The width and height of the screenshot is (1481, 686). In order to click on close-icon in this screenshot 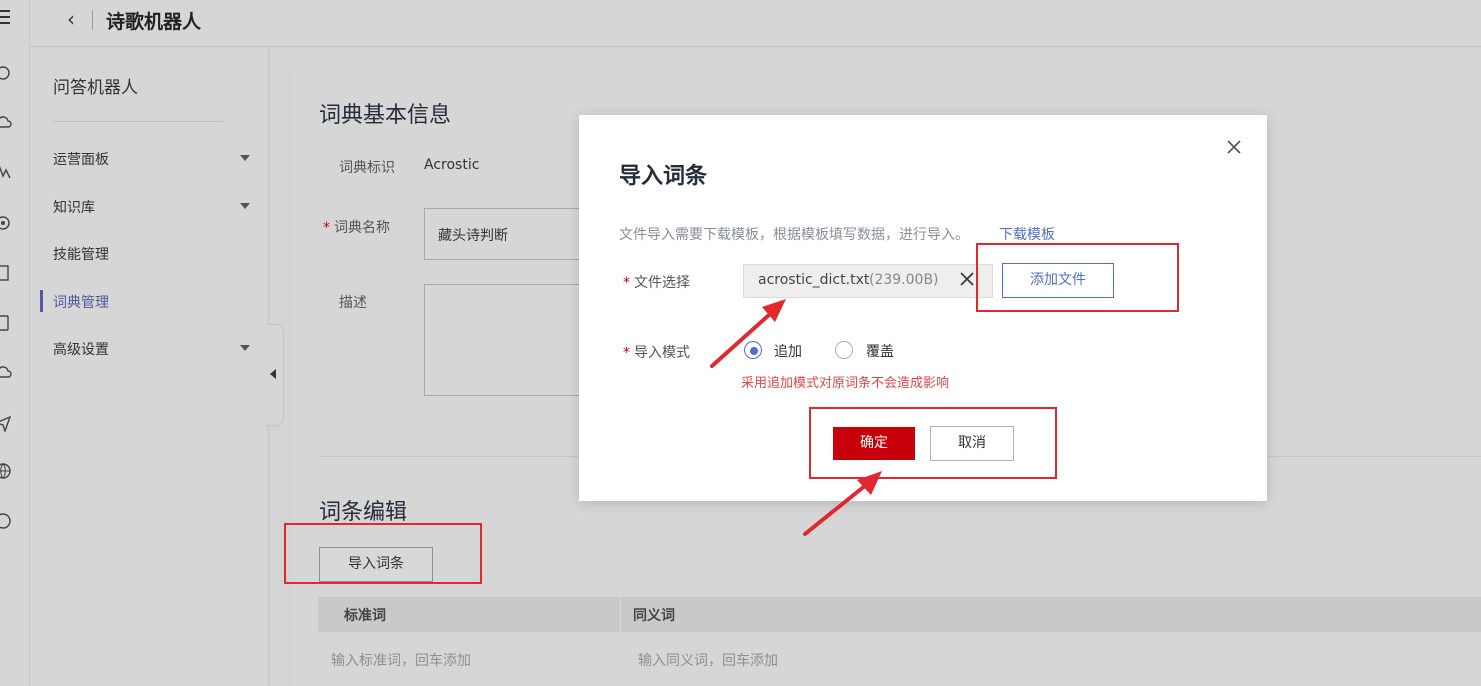, I will do `click(1234, 147)`.